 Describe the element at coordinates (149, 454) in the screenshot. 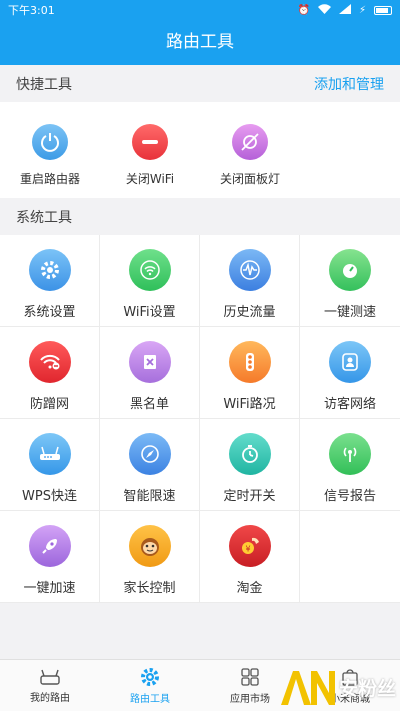

I see `compass-icon` at that location.